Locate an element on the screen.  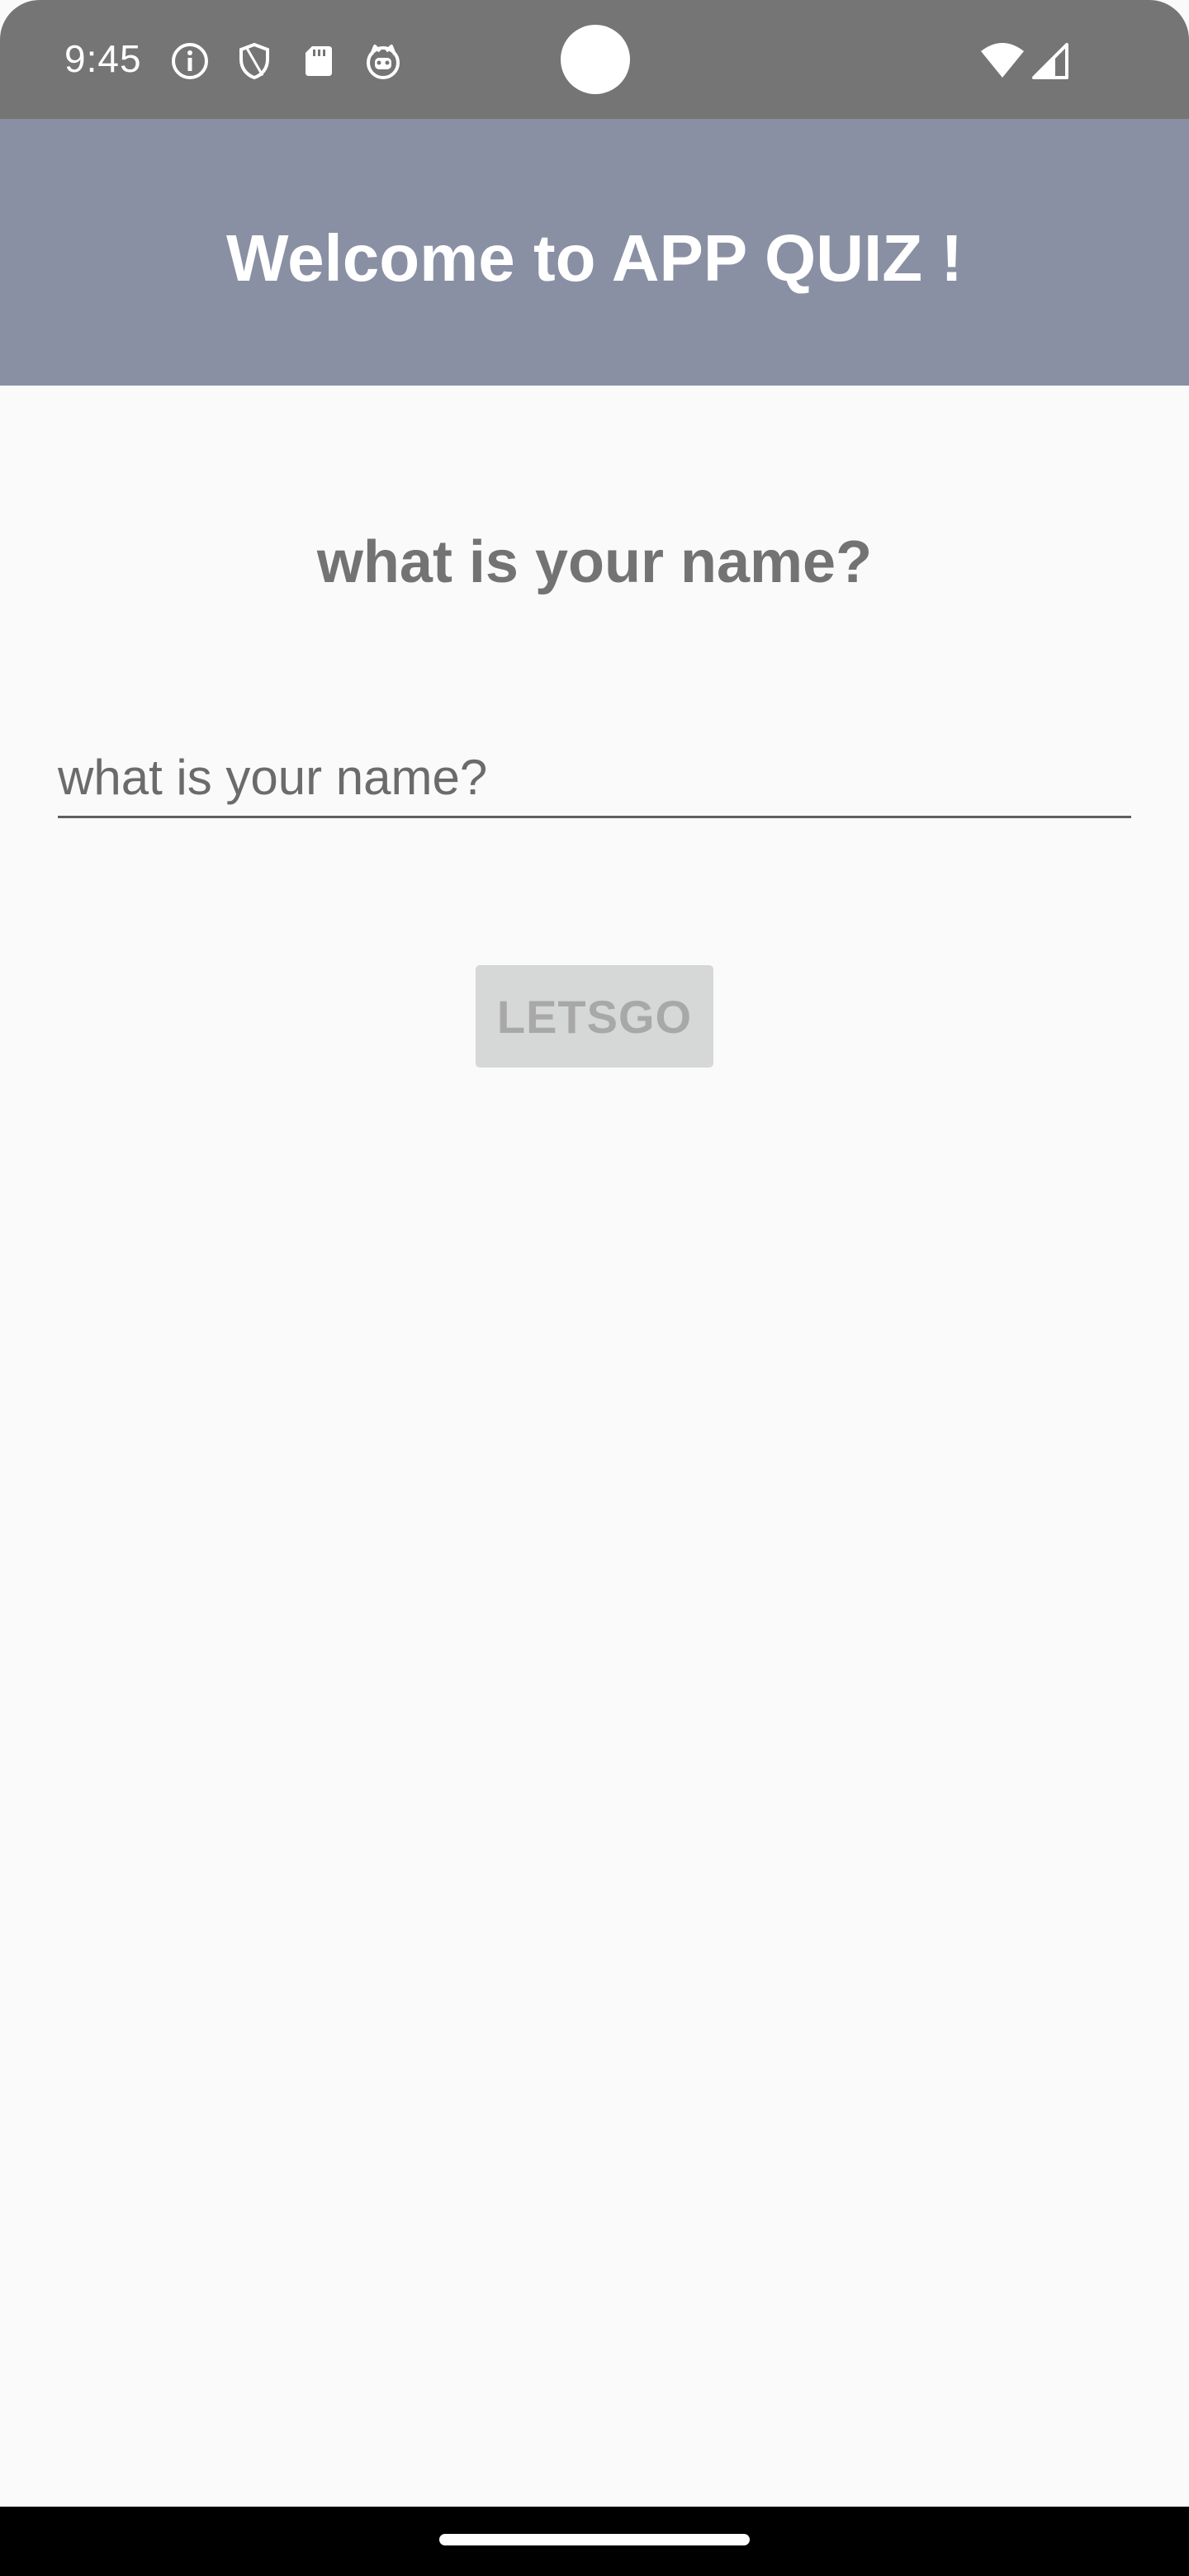
cell-signal-icon is located at coordinates (1050, 61).